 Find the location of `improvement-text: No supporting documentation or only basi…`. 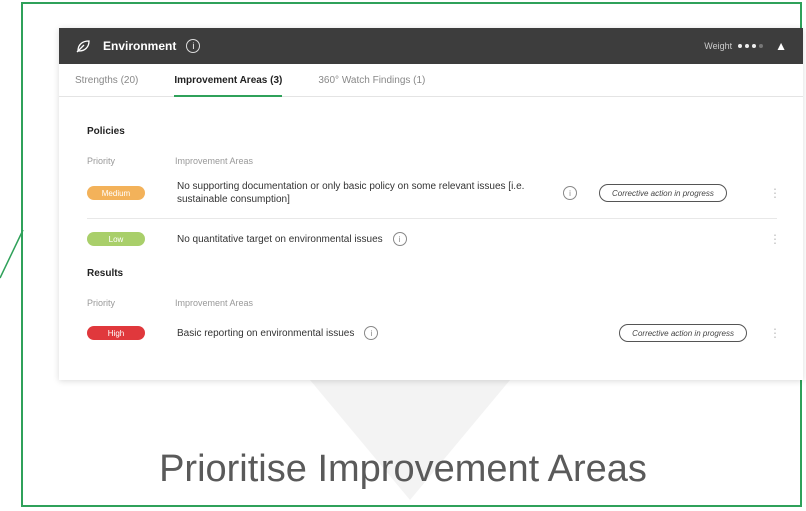

improvement-text: No supporting documentation or only basi… is located at coordinates (351, 193).